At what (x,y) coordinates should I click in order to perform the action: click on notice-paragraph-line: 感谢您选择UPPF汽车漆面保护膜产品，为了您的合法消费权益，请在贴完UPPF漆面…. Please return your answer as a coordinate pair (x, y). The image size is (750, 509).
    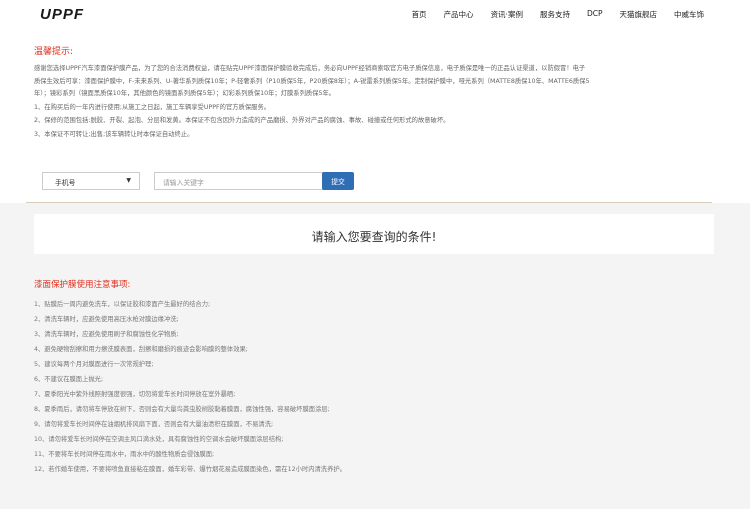
    Looking at the image, I should click on (310, 68).